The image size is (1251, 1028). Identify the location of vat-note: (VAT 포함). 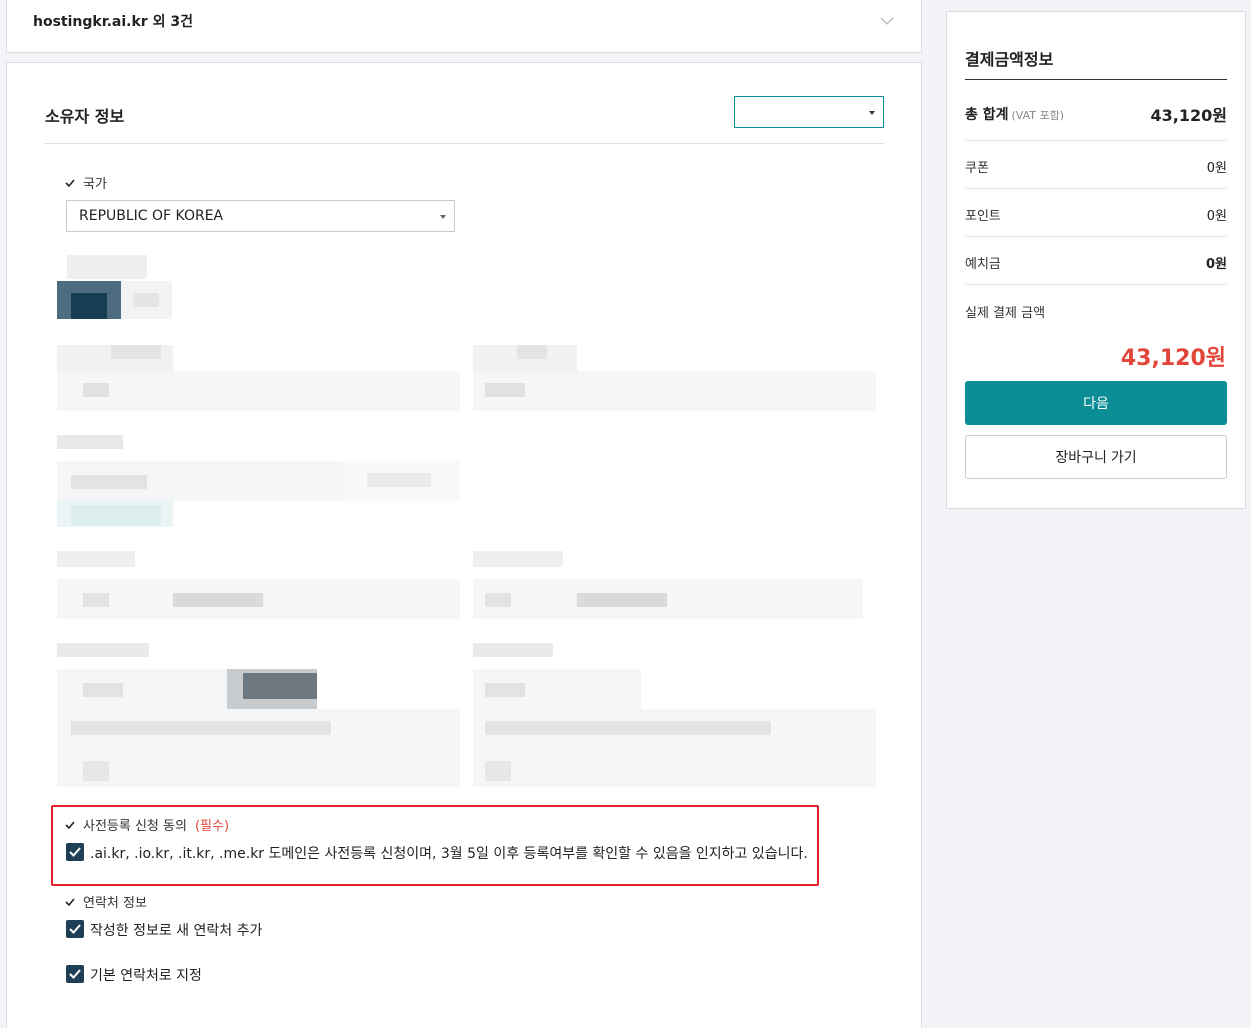
(1038, 115).